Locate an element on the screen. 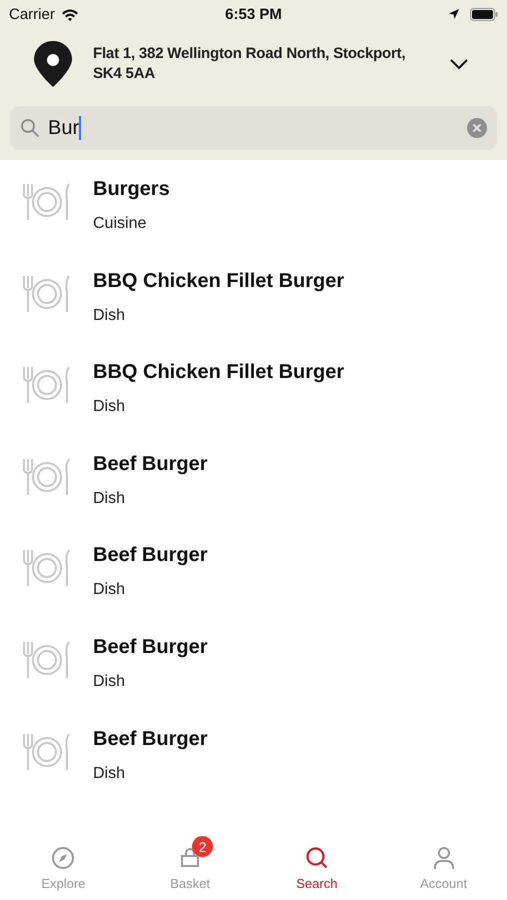 The image size is (507, 900). count-badge: 2 is located at coordinates (203, 846).